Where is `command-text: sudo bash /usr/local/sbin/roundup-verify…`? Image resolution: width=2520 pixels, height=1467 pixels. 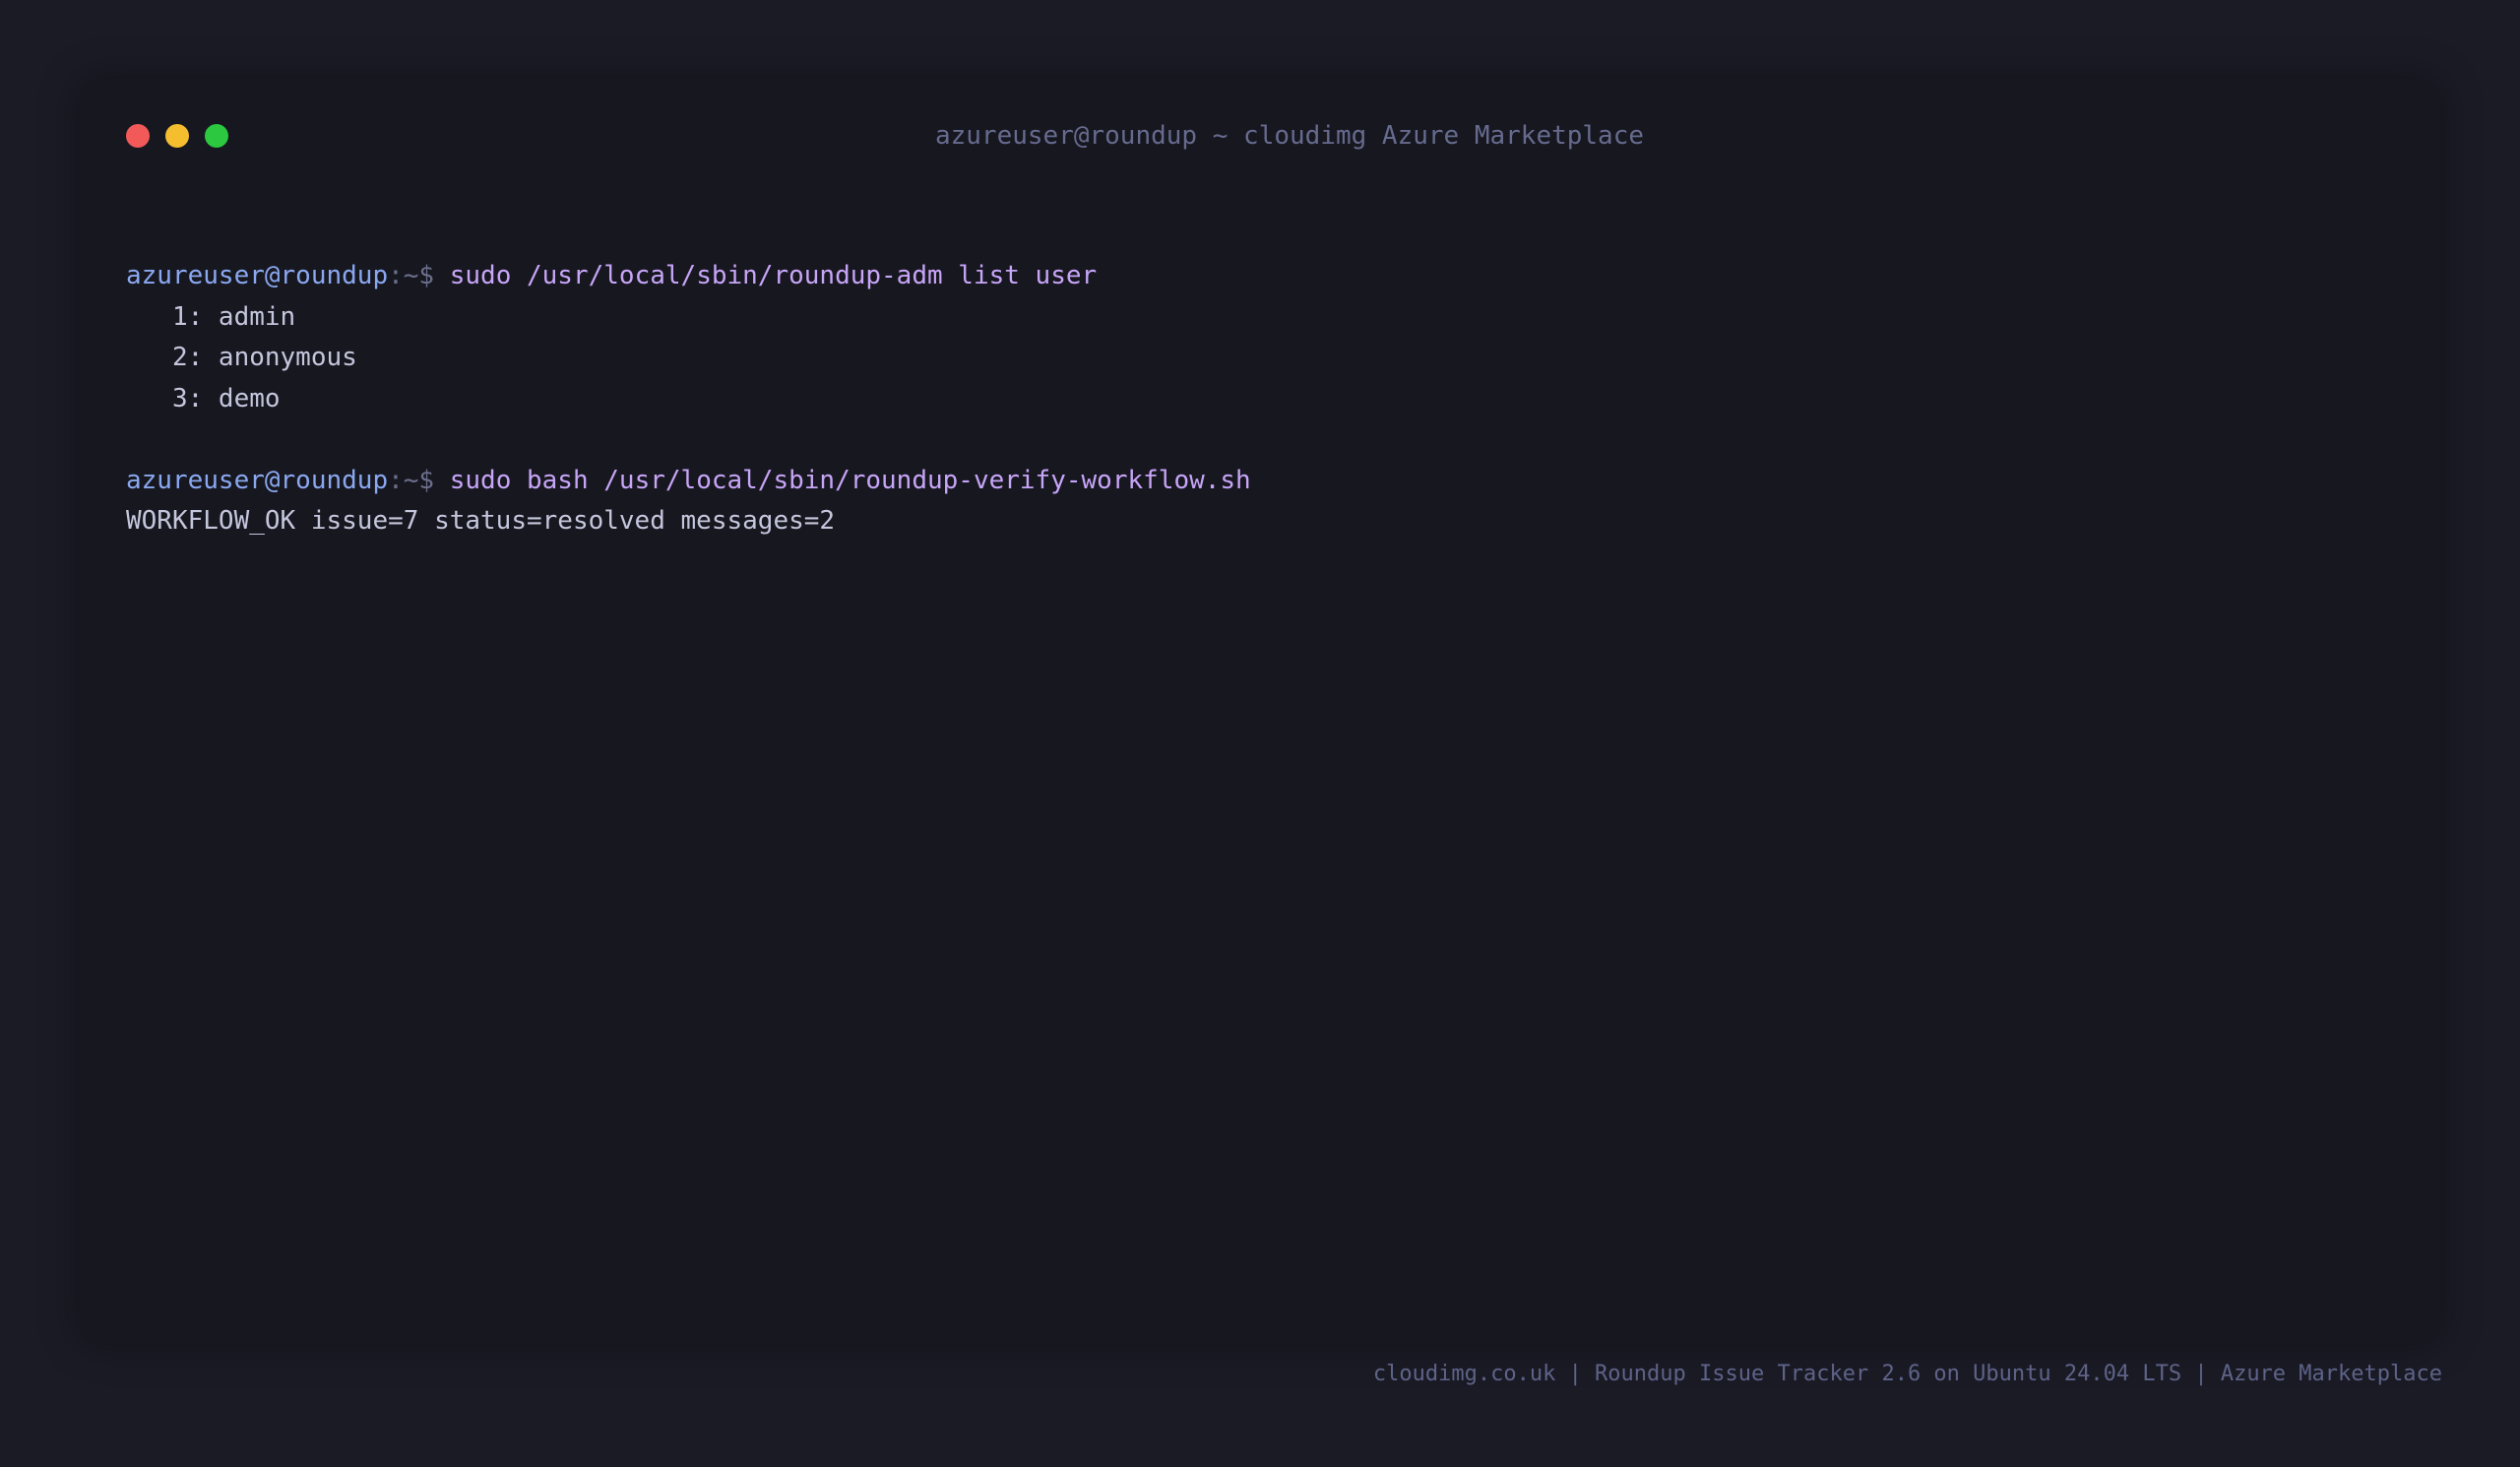
command-text: sudo bash /usr/local/sbin/roundup-verify… is located at coordinates (850, 480).